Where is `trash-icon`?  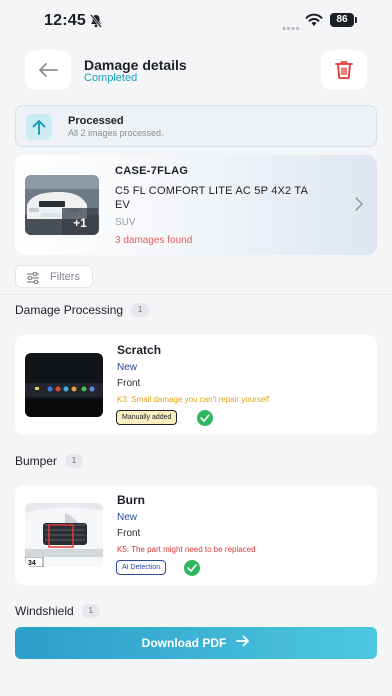 trash-icon is located at coordinates (344, 70).